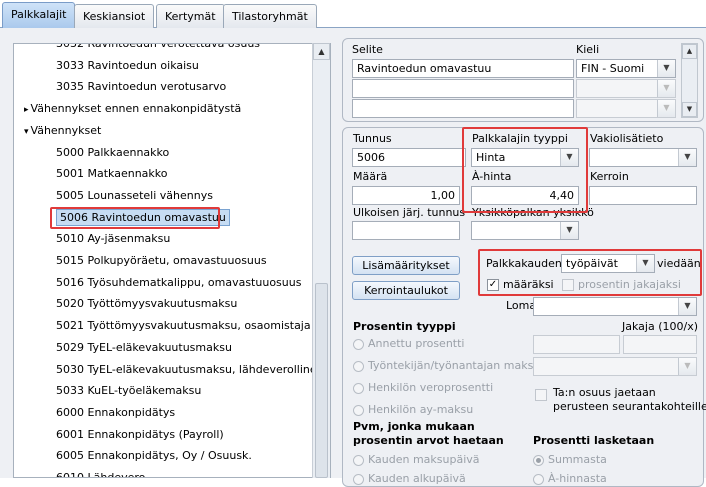  What do you see at coordinates (358, 366) in the screenshot?
I see `tyontekijan-maksu-radio` at bounding box center [358, 366].